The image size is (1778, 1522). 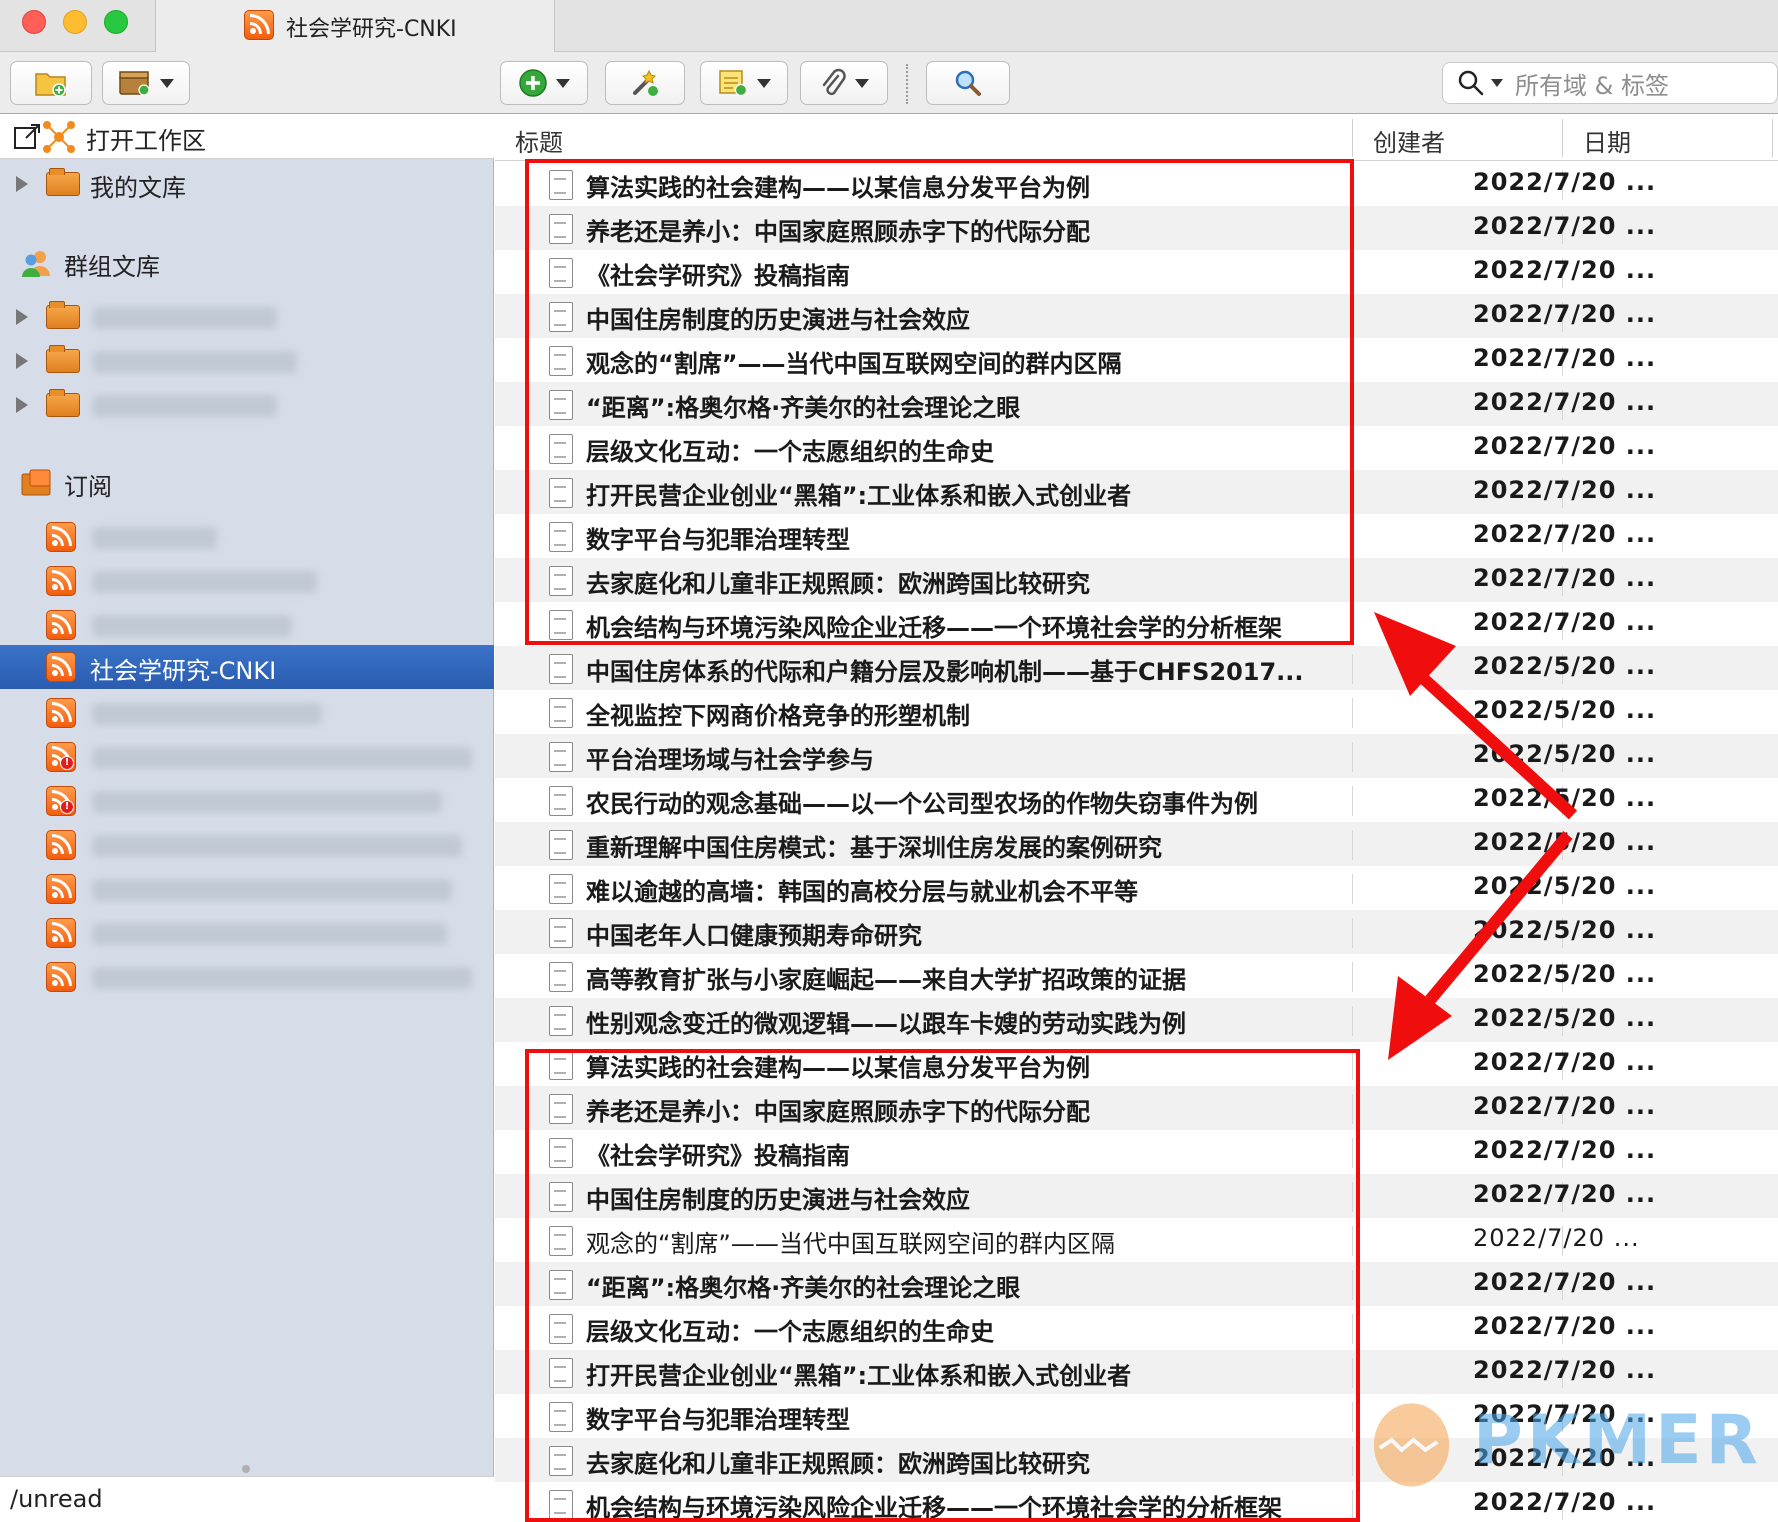 I want to click on open-workspace-label: 打开工作区, so click(x=146, y=141).